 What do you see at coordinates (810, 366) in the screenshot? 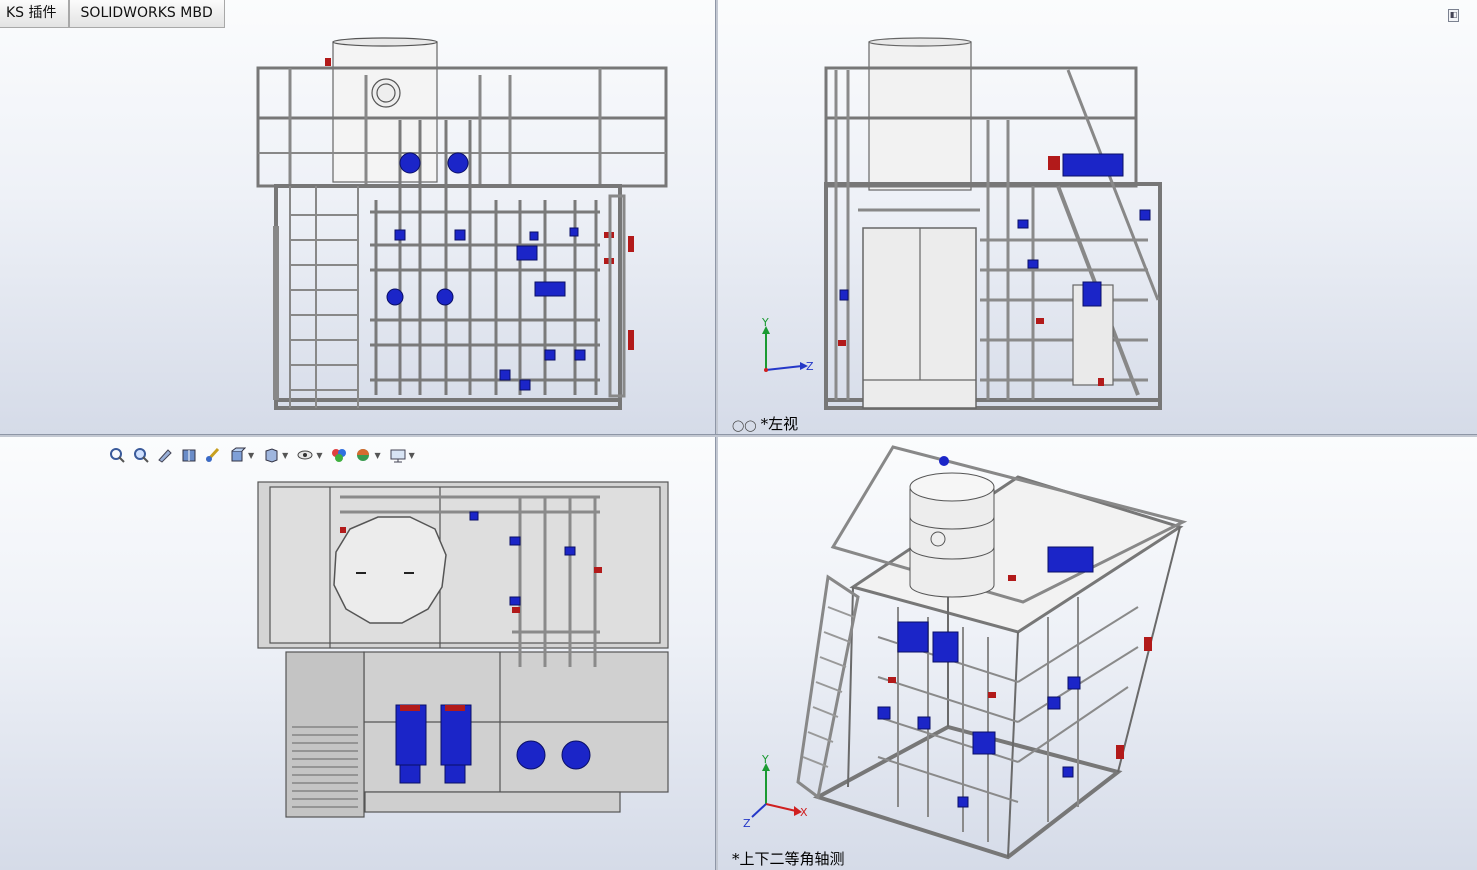
I see `triad-z-label: Z` at bounding box center [810, 366].